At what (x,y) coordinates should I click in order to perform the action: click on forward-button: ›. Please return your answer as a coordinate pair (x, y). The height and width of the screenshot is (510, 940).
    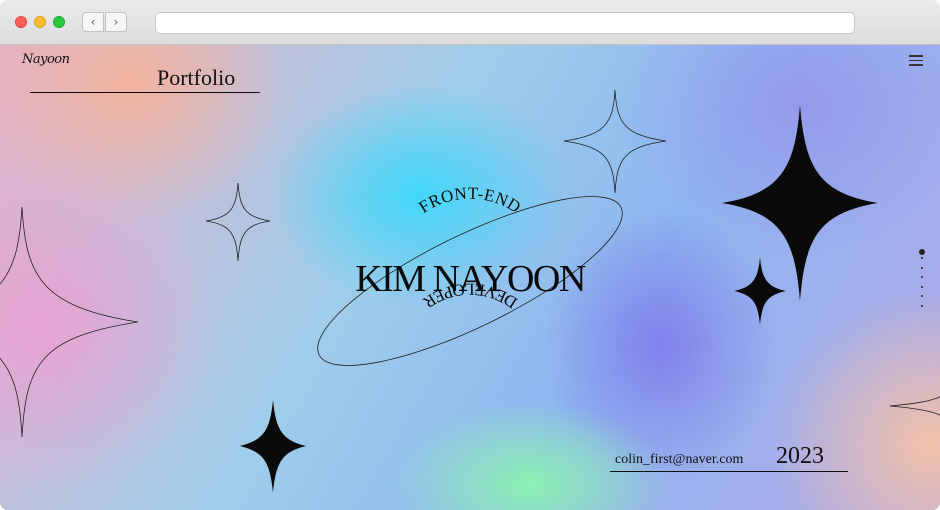
    Looking at the image, I should click on (116, 22).